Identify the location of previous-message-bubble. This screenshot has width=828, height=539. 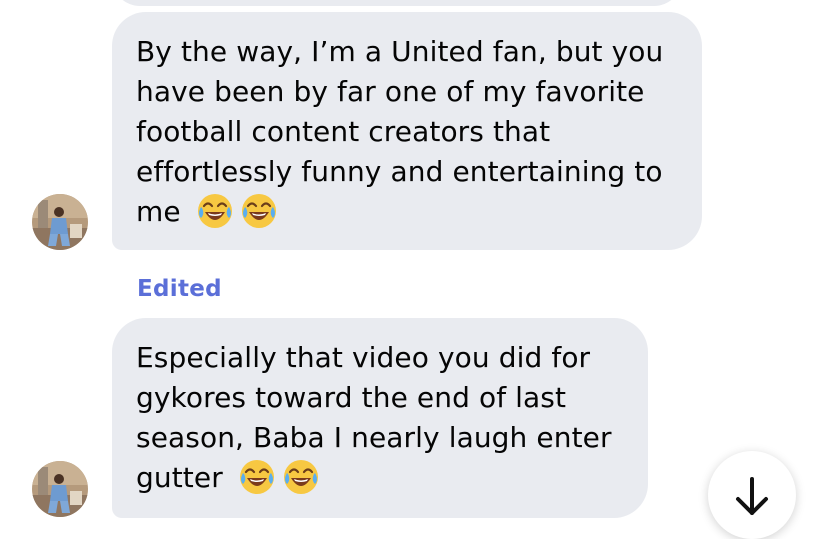
(397, 3).